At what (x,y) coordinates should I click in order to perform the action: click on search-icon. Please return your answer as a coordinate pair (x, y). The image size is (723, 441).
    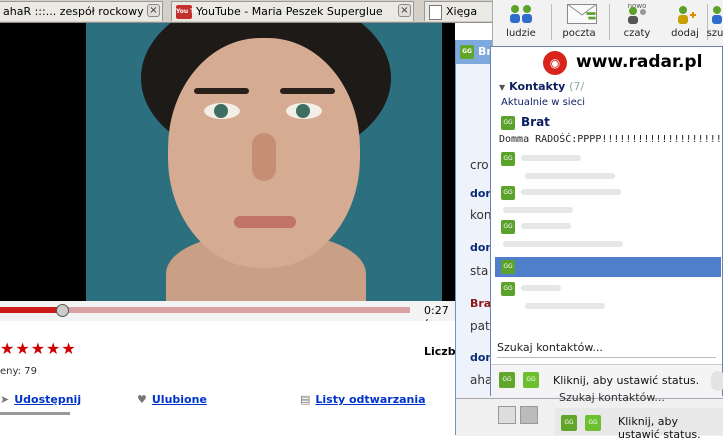
    Looking at the image, I should click on (717, 15).